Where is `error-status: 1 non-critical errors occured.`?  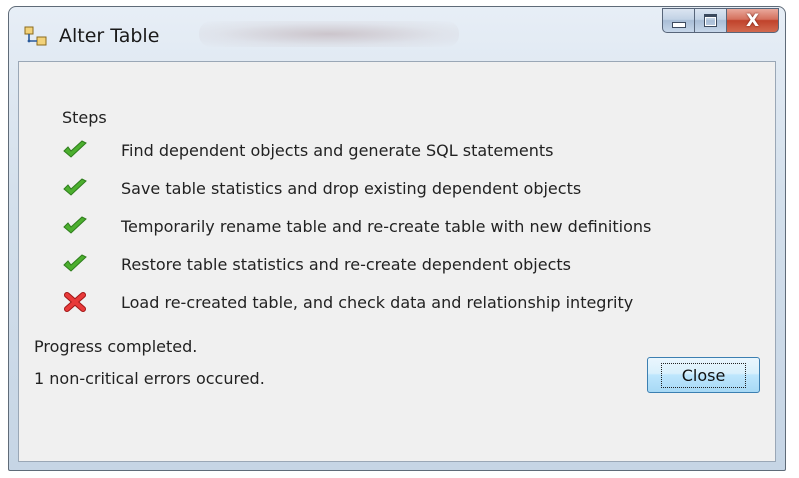
error-status: 1 non-critical errors occured. is located at coordinates (149, 378).